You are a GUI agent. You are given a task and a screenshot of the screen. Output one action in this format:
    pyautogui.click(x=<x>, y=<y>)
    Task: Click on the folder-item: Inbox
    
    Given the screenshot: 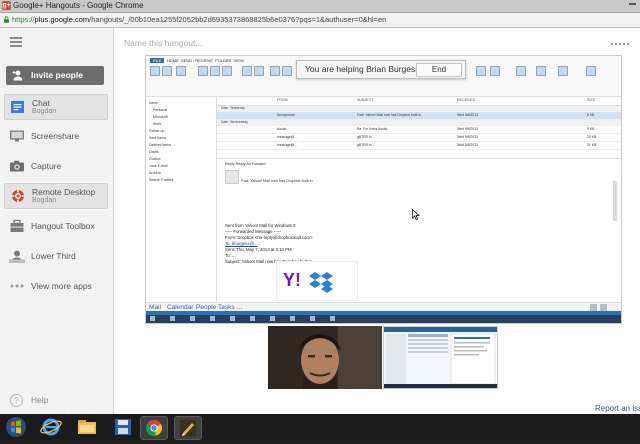 What is the action you would take?
    pyautogui.click(x=153, y=103)
    